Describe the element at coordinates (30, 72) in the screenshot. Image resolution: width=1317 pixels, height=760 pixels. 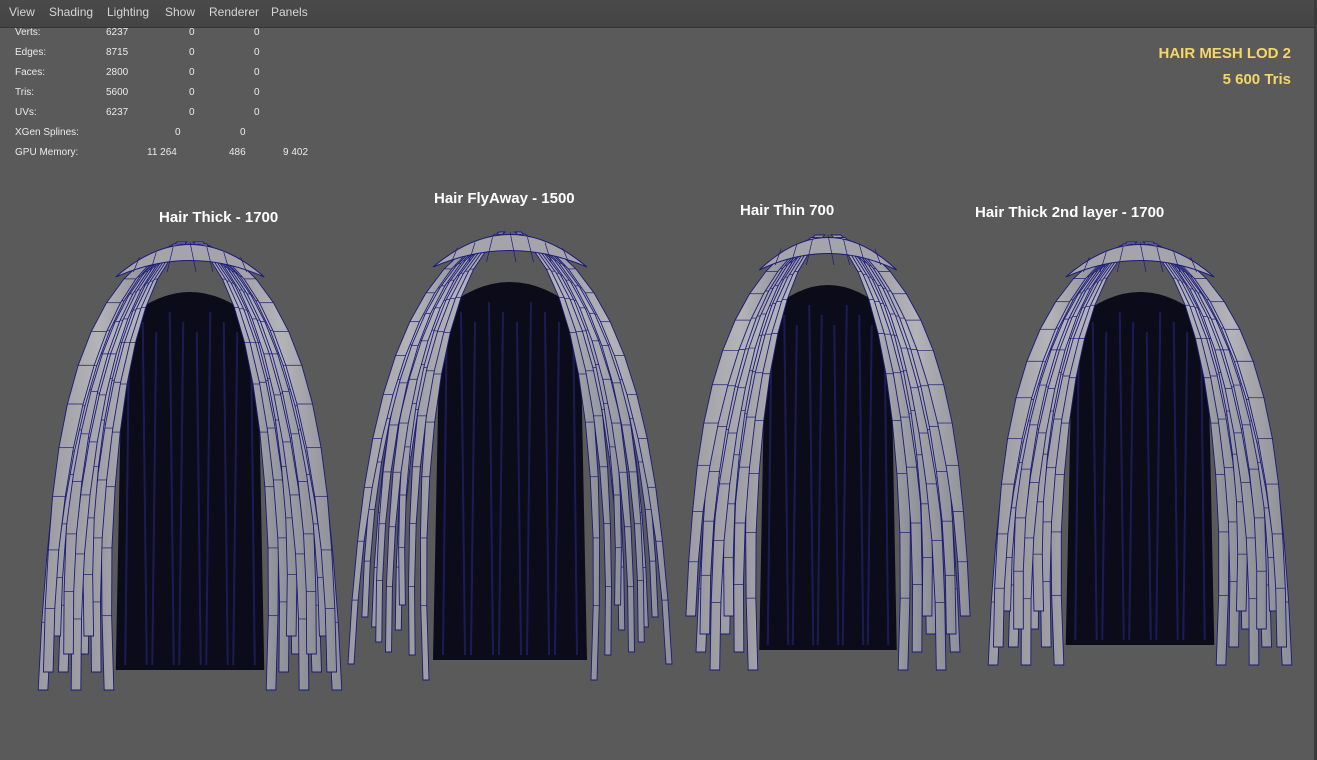
I see `hud-label: Faces:` at that location.